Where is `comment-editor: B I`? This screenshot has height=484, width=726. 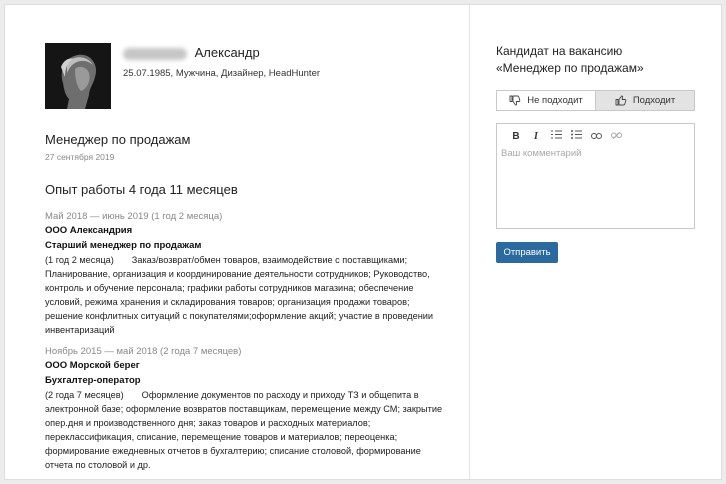
comment-editor: B I is located at coordinates (595, 176).